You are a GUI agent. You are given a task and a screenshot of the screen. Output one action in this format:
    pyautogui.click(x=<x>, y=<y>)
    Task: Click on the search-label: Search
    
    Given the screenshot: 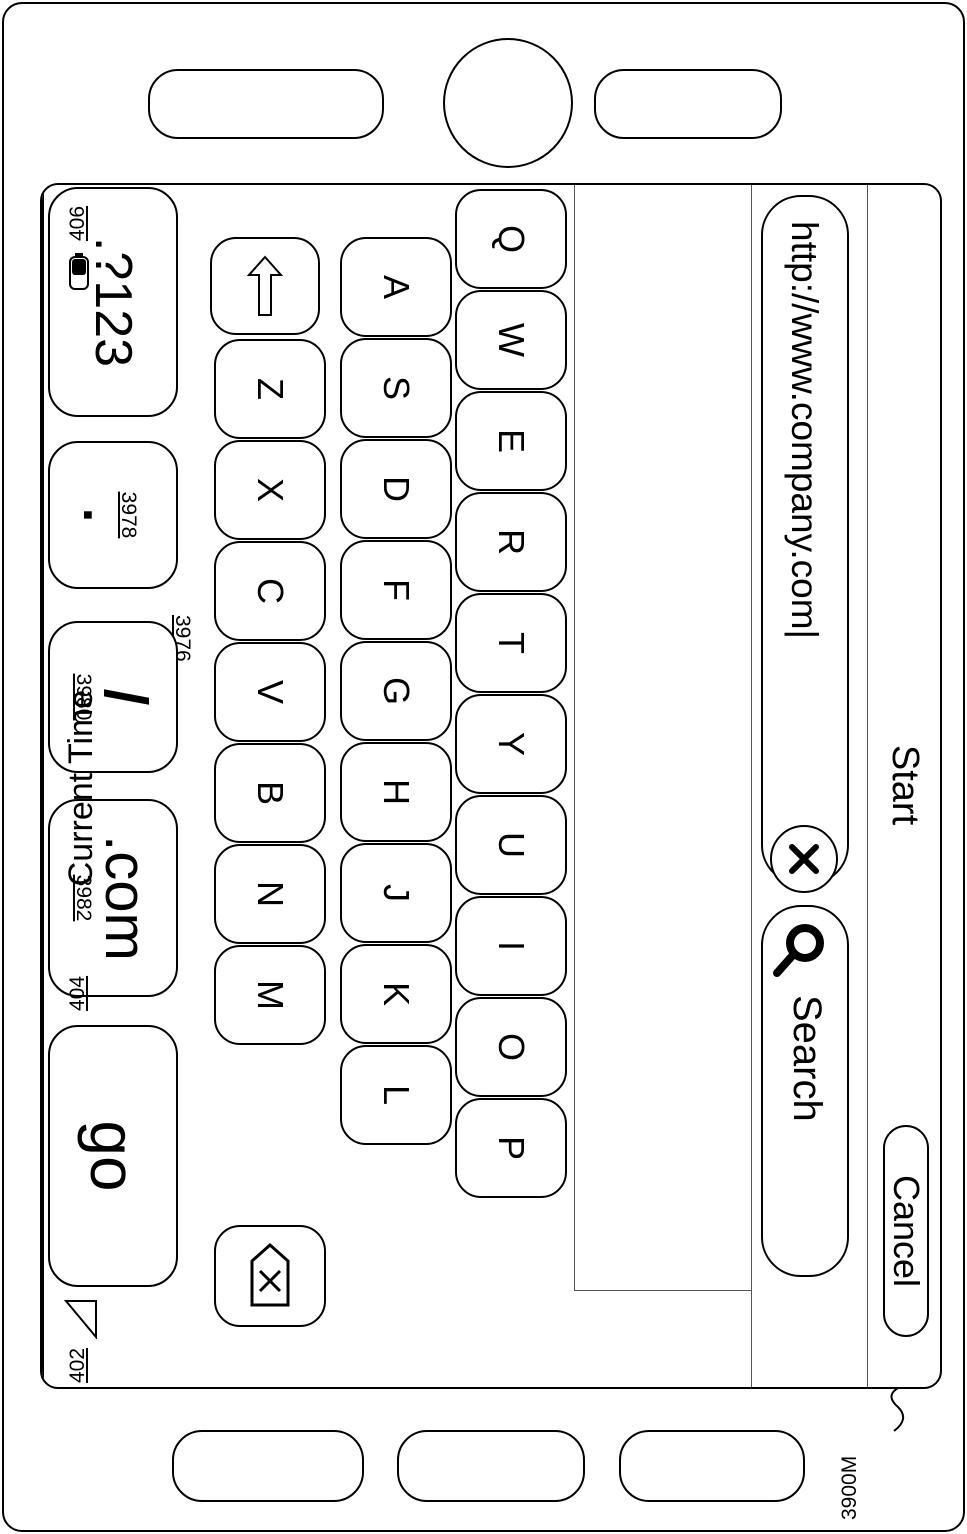 What is the action you would take?
    pyautogui.click(x=807, y=1058)
    